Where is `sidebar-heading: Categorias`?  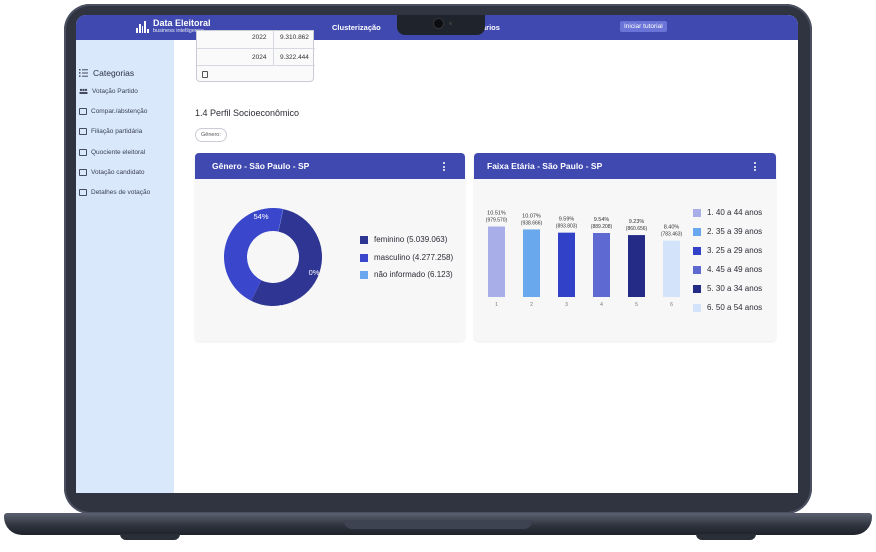
sidebar-heading: Categorias is located at coordinates (106, 73).